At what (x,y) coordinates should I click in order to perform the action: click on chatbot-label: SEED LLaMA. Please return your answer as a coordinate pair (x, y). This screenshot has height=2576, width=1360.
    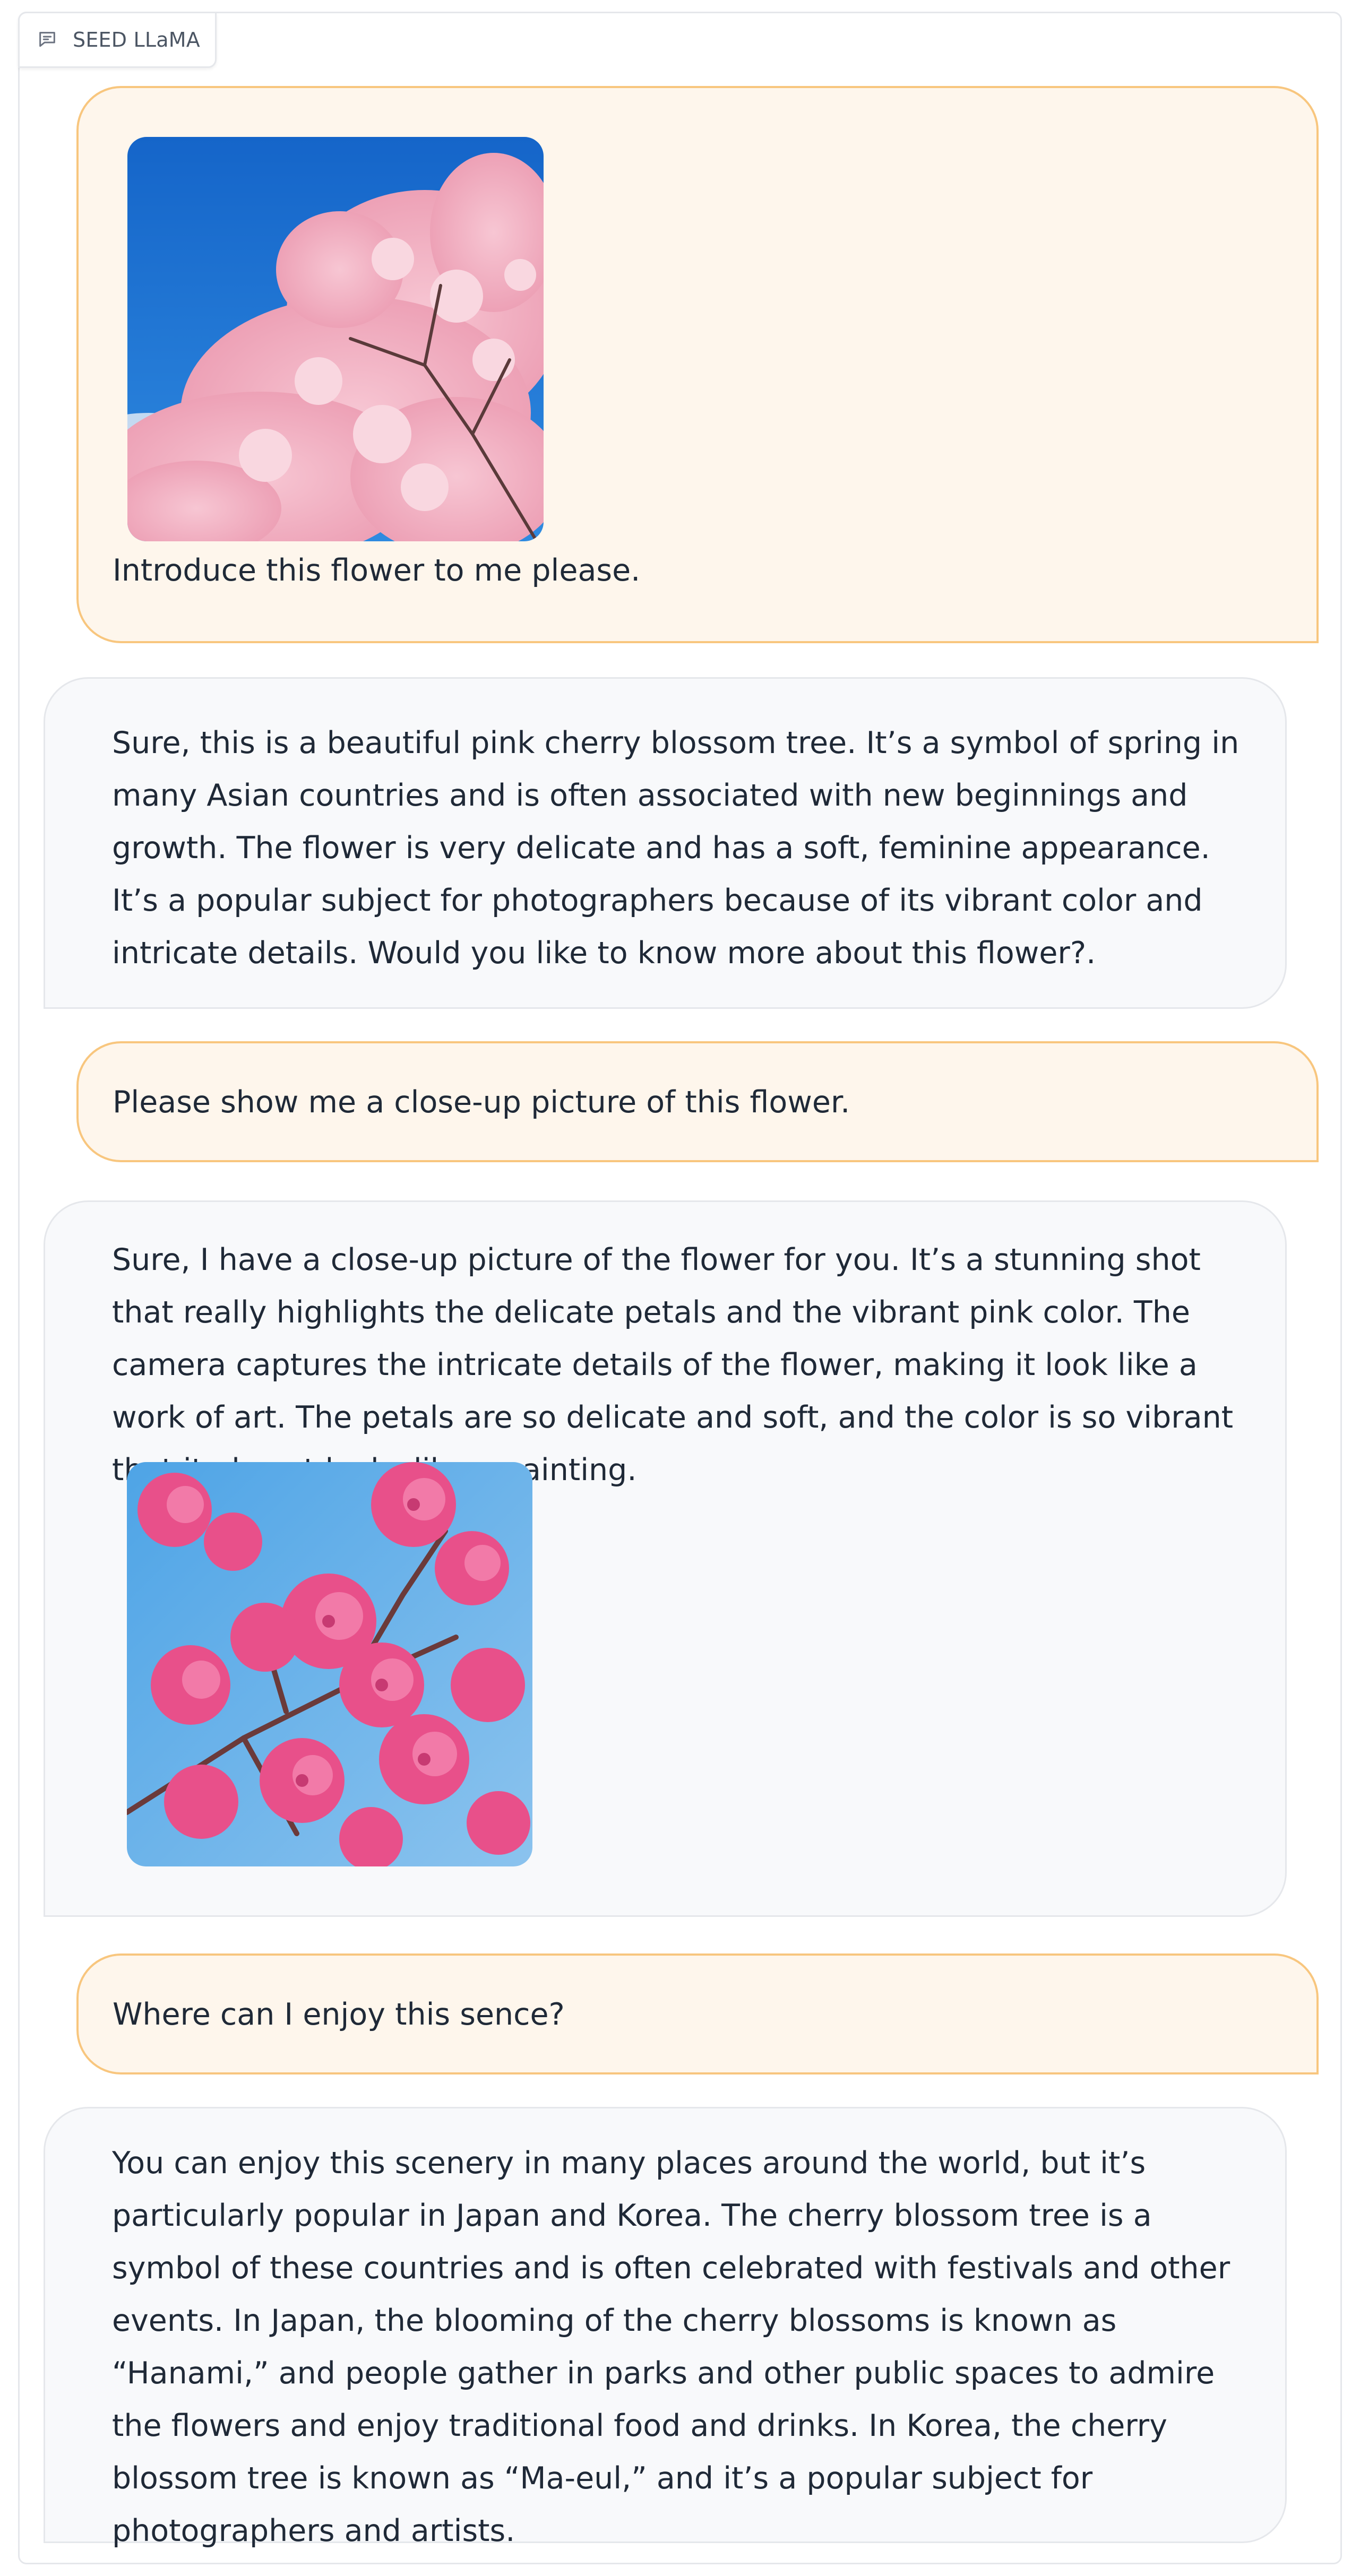
    Looking at the image, I should click on (117, 40).